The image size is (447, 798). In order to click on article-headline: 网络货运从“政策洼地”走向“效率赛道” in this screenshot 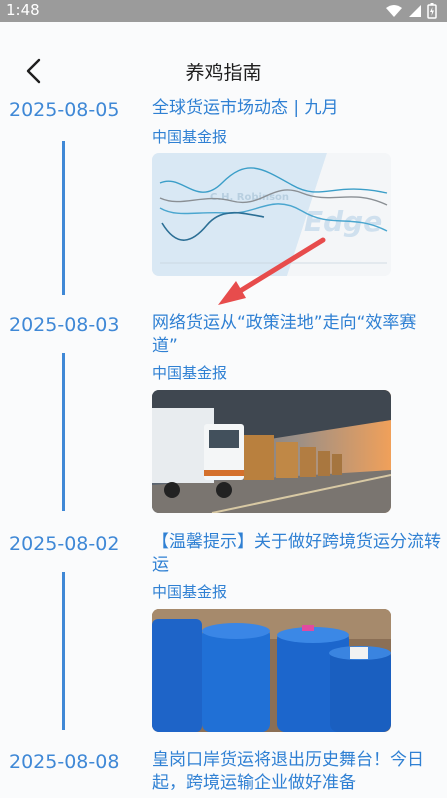, I will do `click(297, 335)`.